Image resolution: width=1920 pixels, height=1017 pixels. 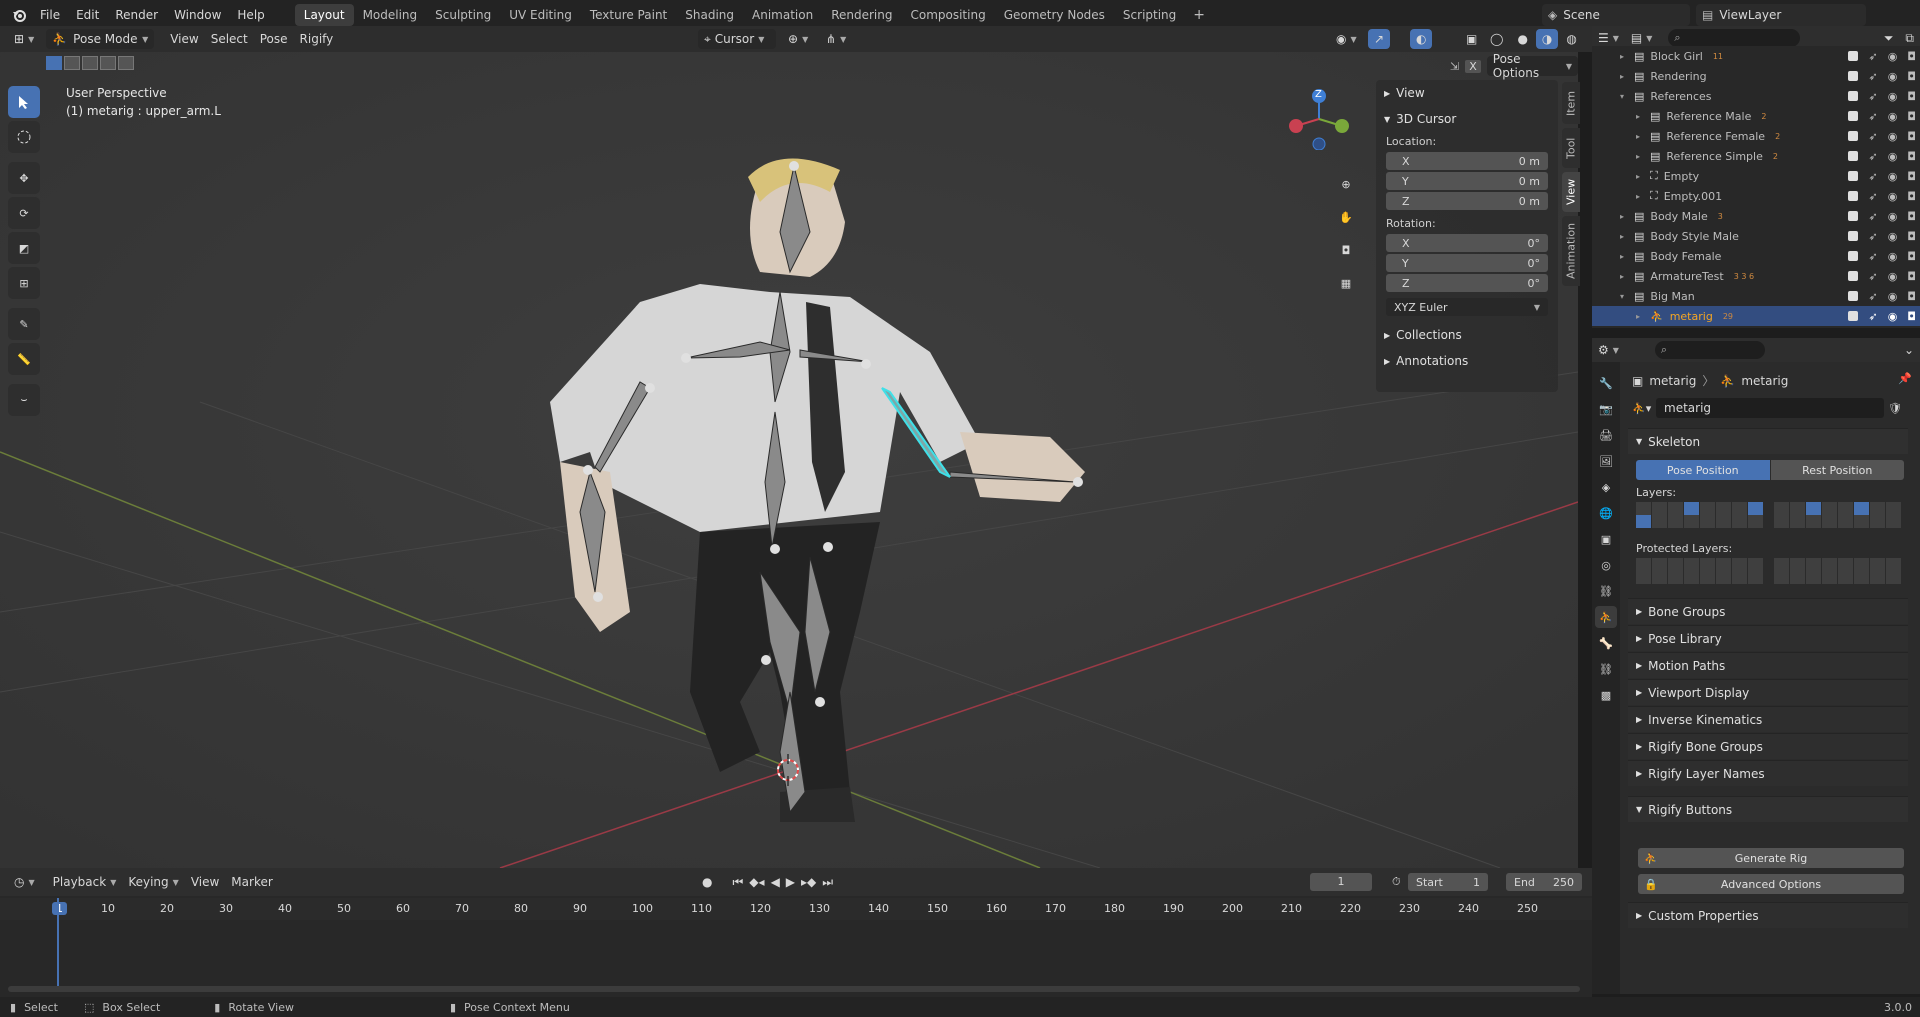 What do you see at coordinates (1467, 283) in the screenshot?
I see `cursor-rotation-z: Z 0°` at bounding box center [1467, 283].